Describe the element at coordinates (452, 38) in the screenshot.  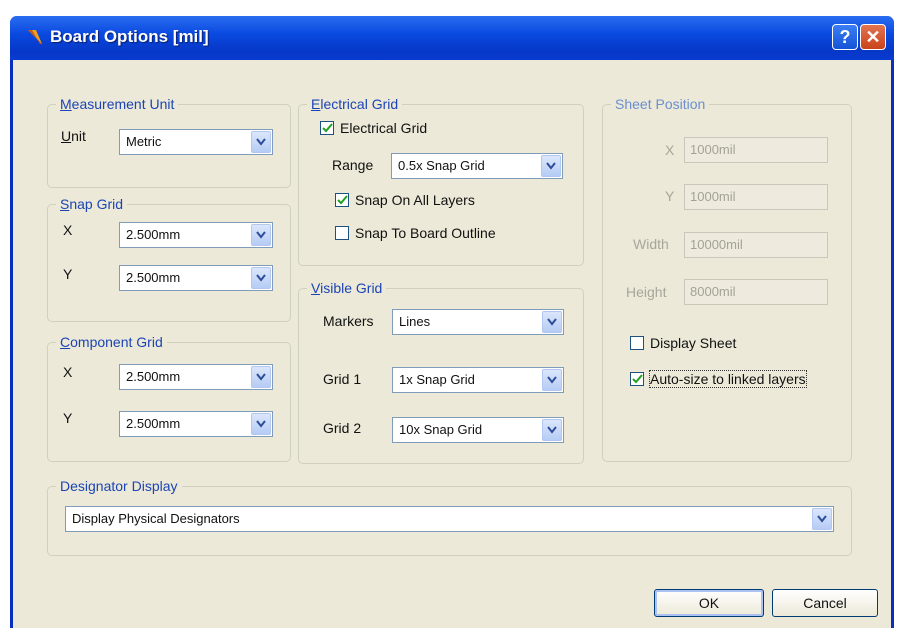
I see `title-bar: Board Options [mil] ? ✕` at that location.